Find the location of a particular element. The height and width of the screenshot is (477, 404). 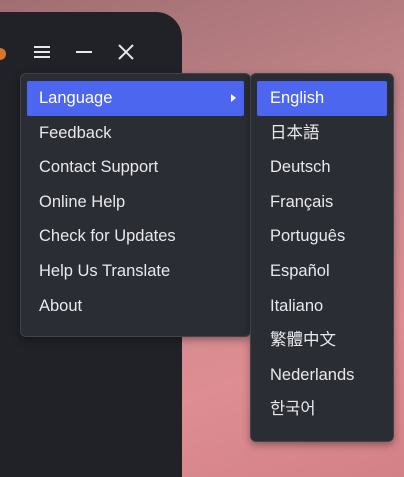

menu-item-feedback: Feedback is located at coordinates (135, 133).